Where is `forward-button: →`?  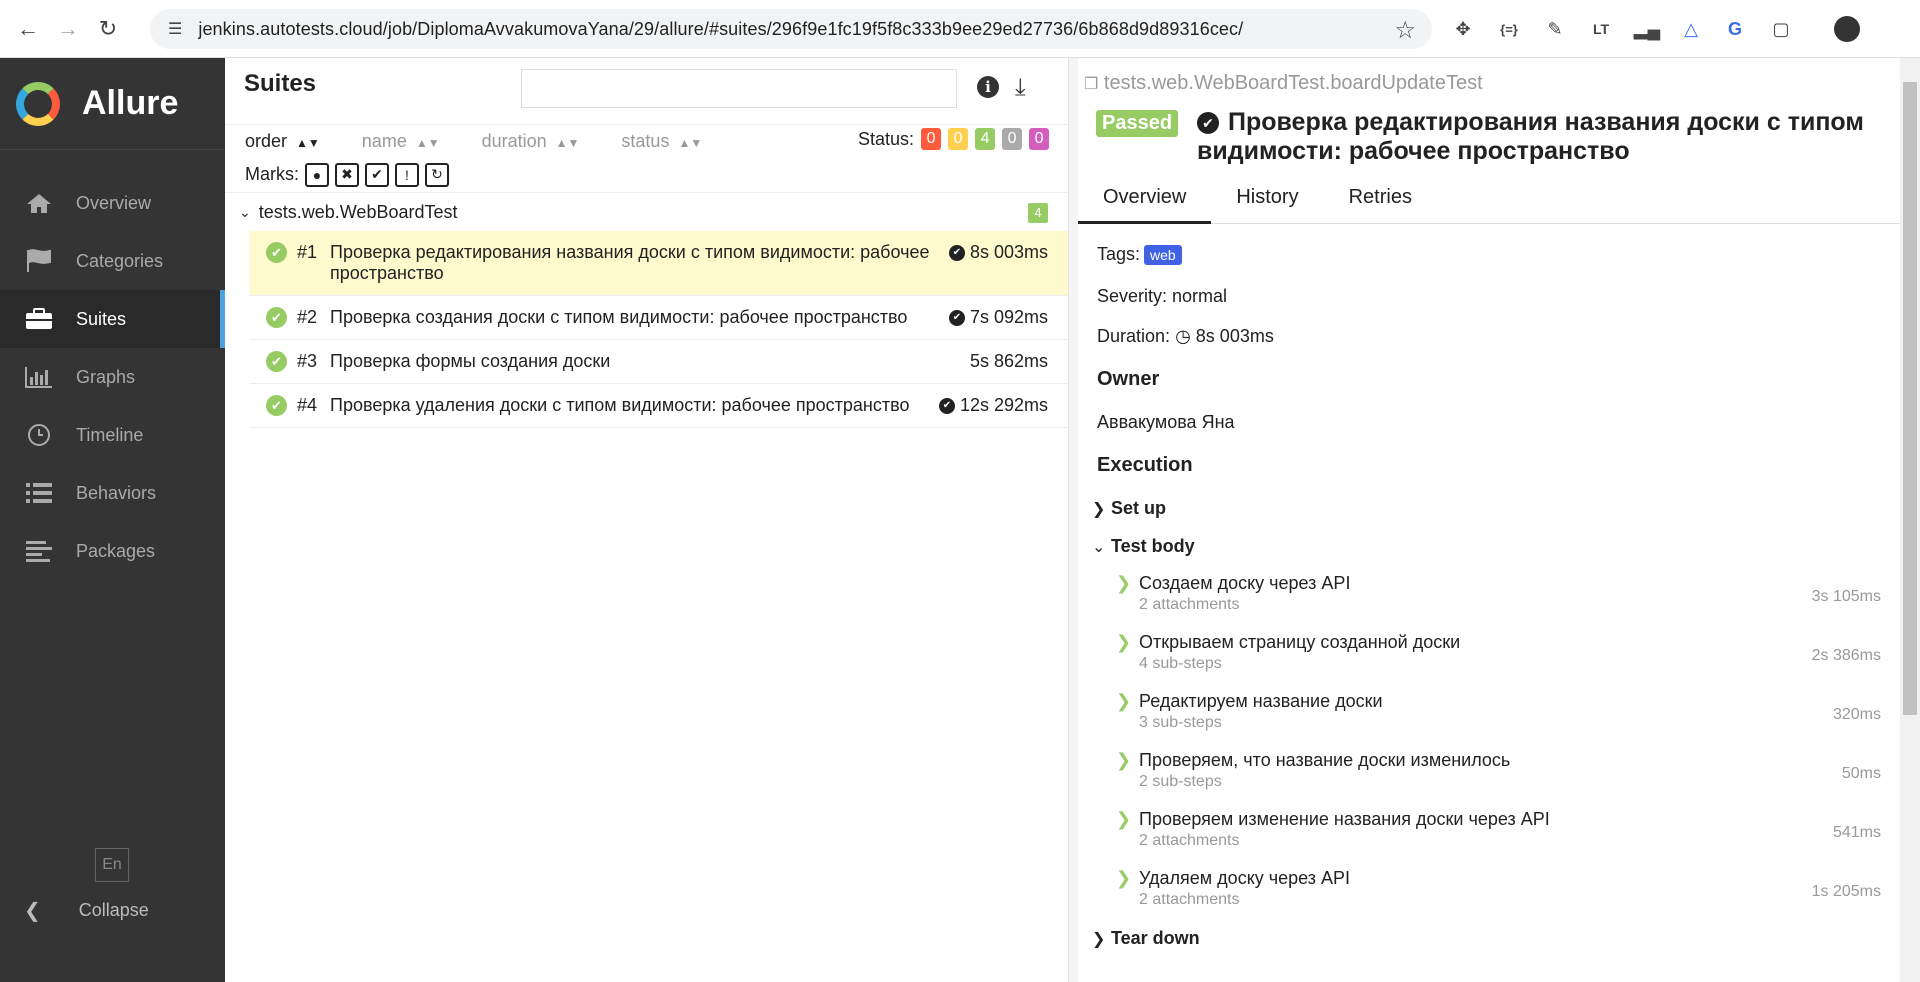
forward-button: → is located at coordinates (68, 29).